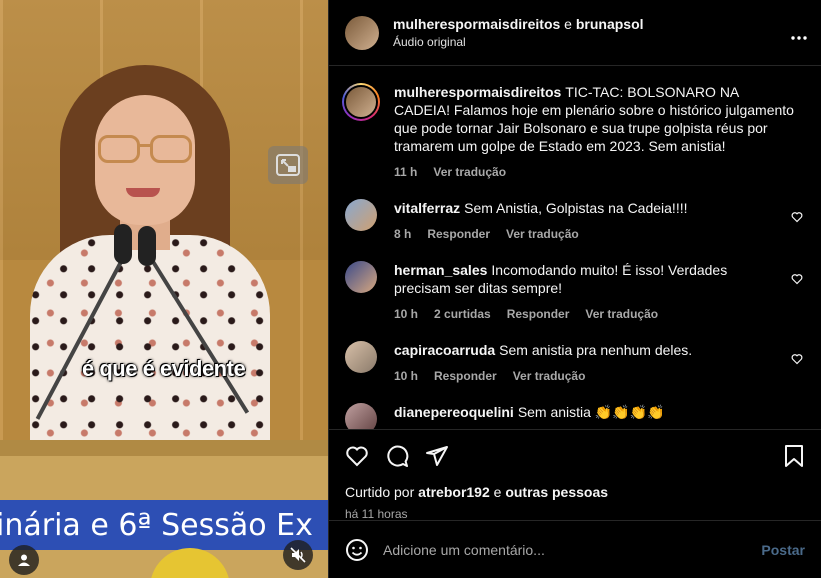 This screenshot has width=821, height=578. What do you see at coordinates (518, 42) in the screenshot?
I see `audio-link: Áudio original` at bounding box center [518, 42].